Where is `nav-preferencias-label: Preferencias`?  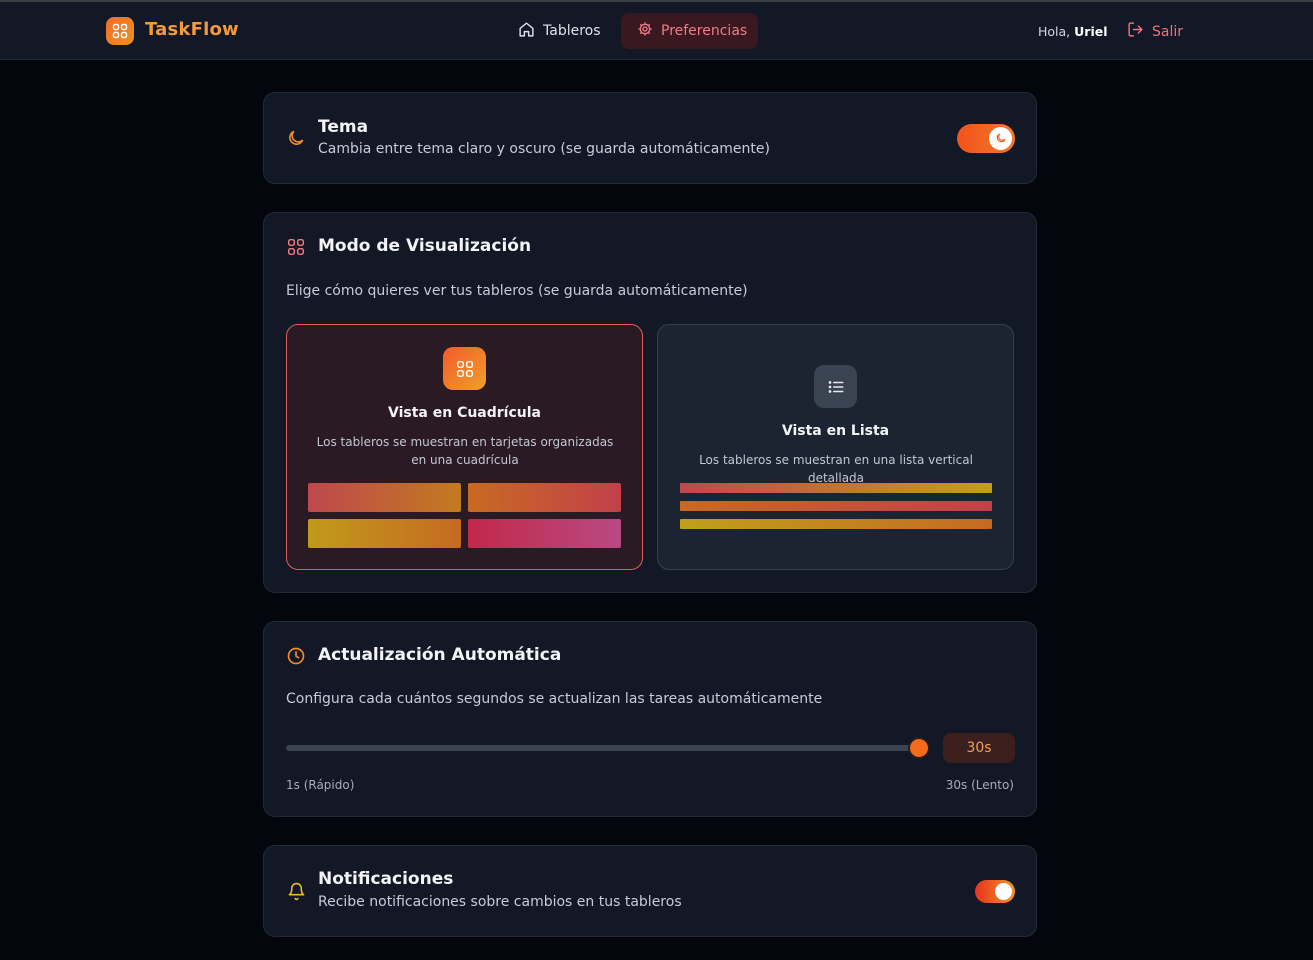 nav-preferencias-label: Preferencias is located at coordinates (704, 31).